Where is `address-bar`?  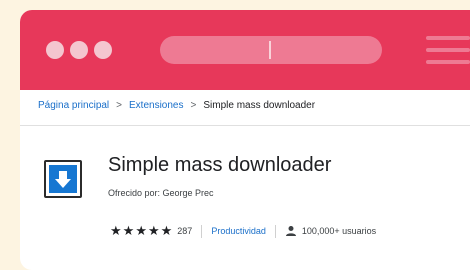 address-bar is located at coordinates (271, 50).